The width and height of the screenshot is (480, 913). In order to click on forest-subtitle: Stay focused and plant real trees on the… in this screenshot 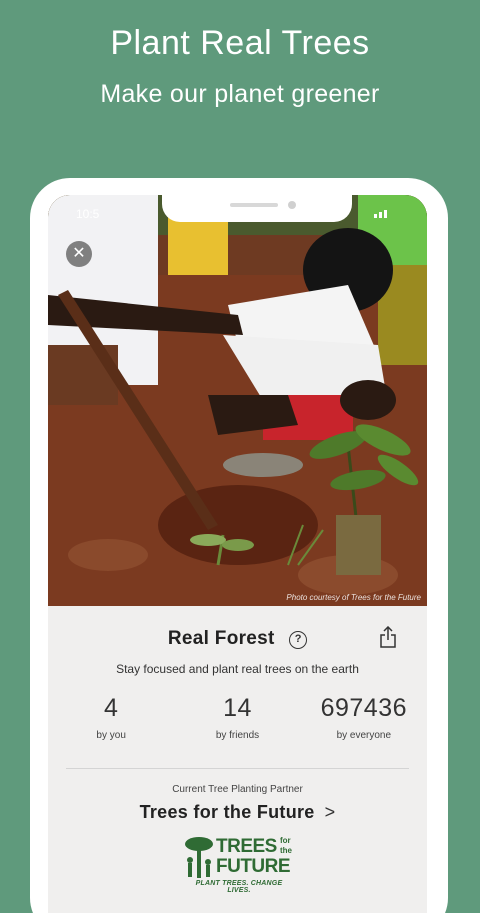, I will do `click(237, 669)`.